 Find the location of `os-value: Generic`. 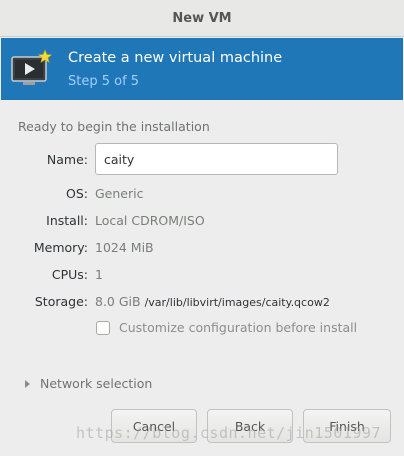

os-value: Generic is located at coordinates (119, 193).